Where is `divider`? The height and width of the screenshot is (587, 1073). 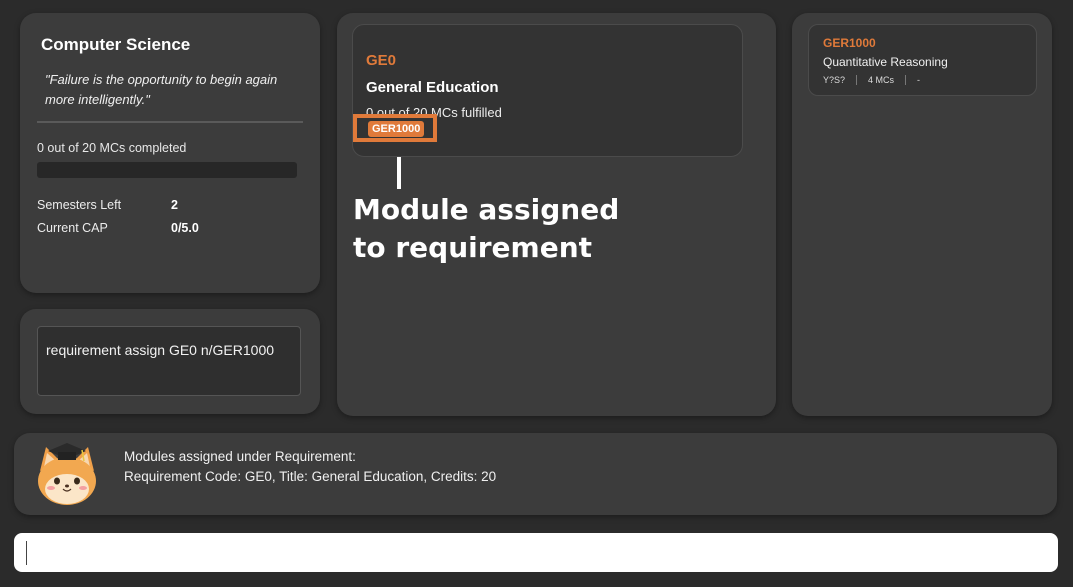
divider is located at coordinates (170, 122).